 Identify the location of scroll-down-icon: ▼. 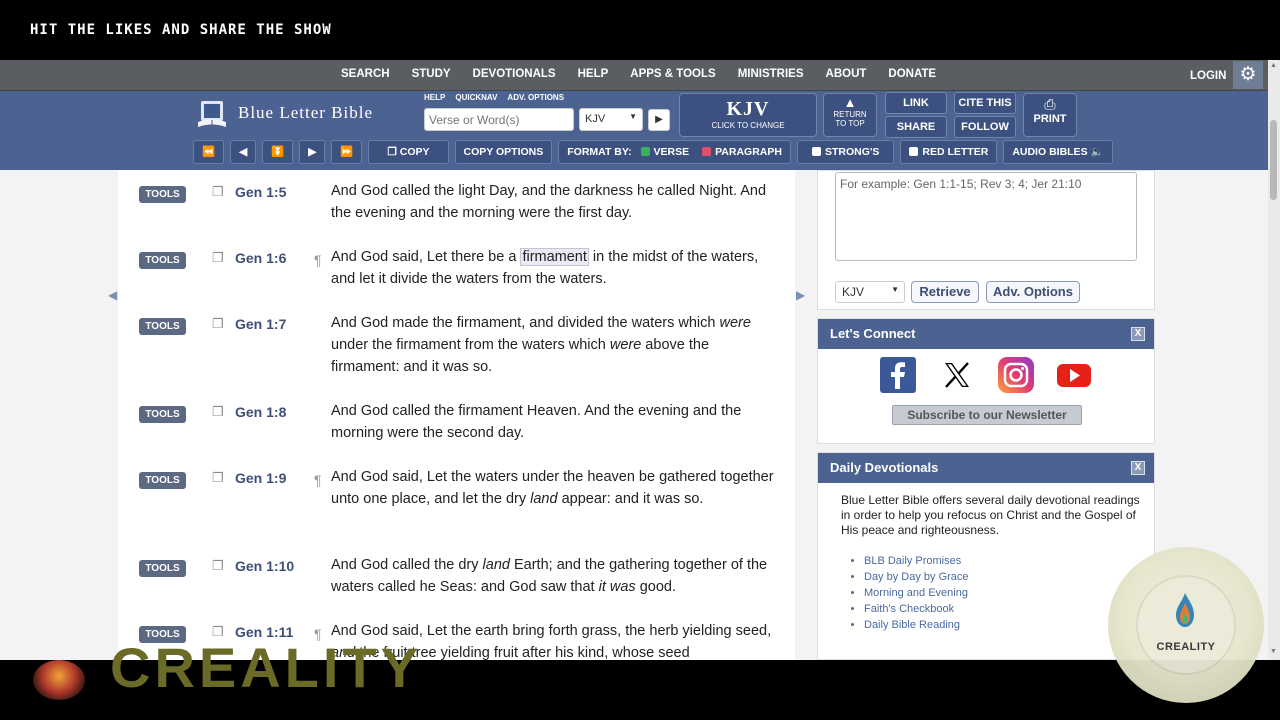
(1273, 651).